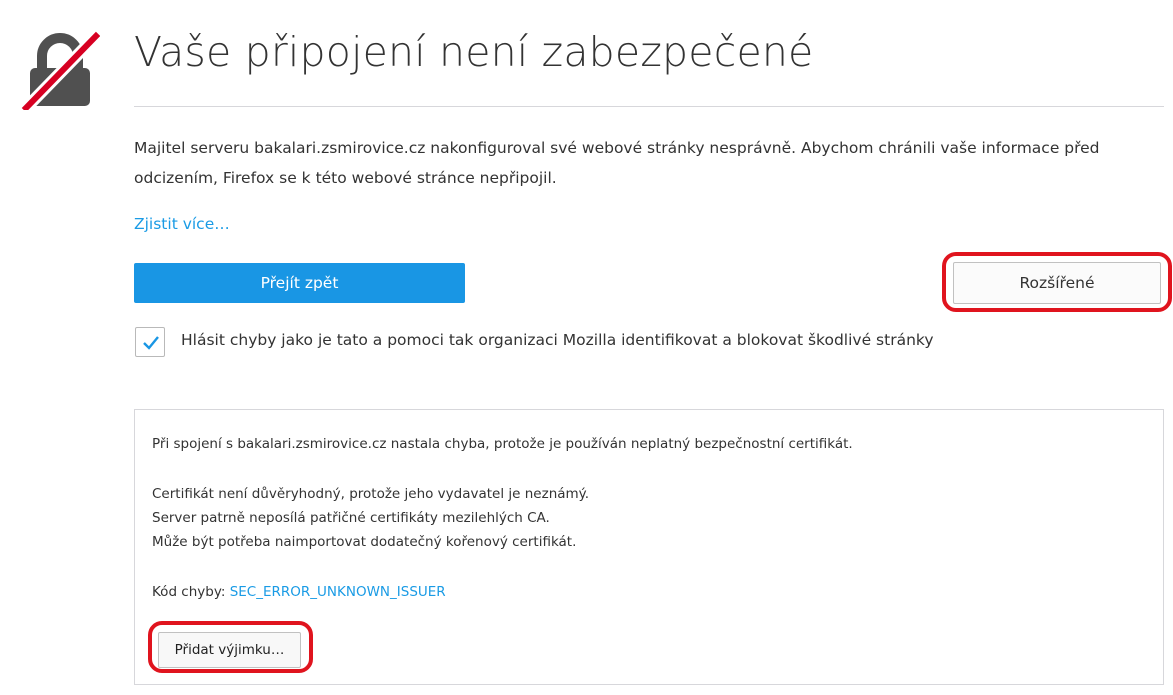 This screenshot has width=1173, height=695. I want to click on page-title: Vaše připojení není zabezpečené, so click(474, 52).